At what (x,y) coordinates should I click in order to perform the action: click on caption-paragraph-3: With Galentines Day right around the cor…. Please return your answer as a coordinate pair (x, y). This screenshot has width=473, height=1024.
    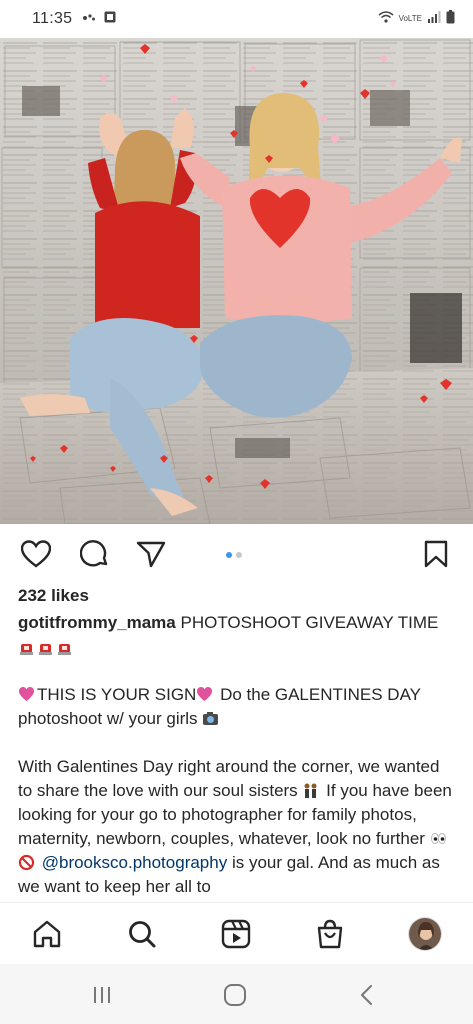
    Looking at the image, I should click on (238, 827).